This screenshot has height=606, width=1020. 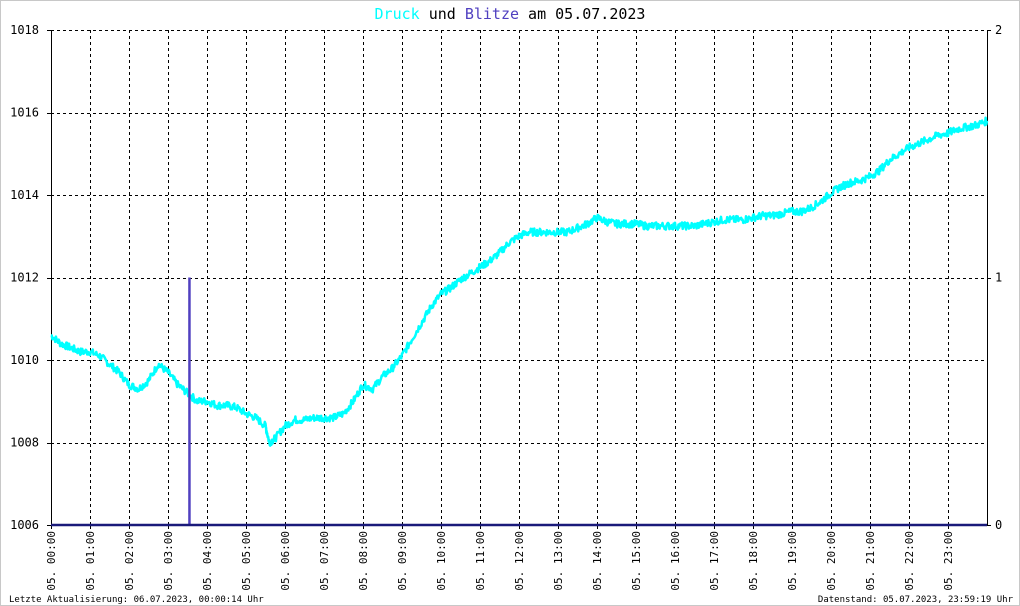 I want to click on title-und: und, so click(x=442, y=14).